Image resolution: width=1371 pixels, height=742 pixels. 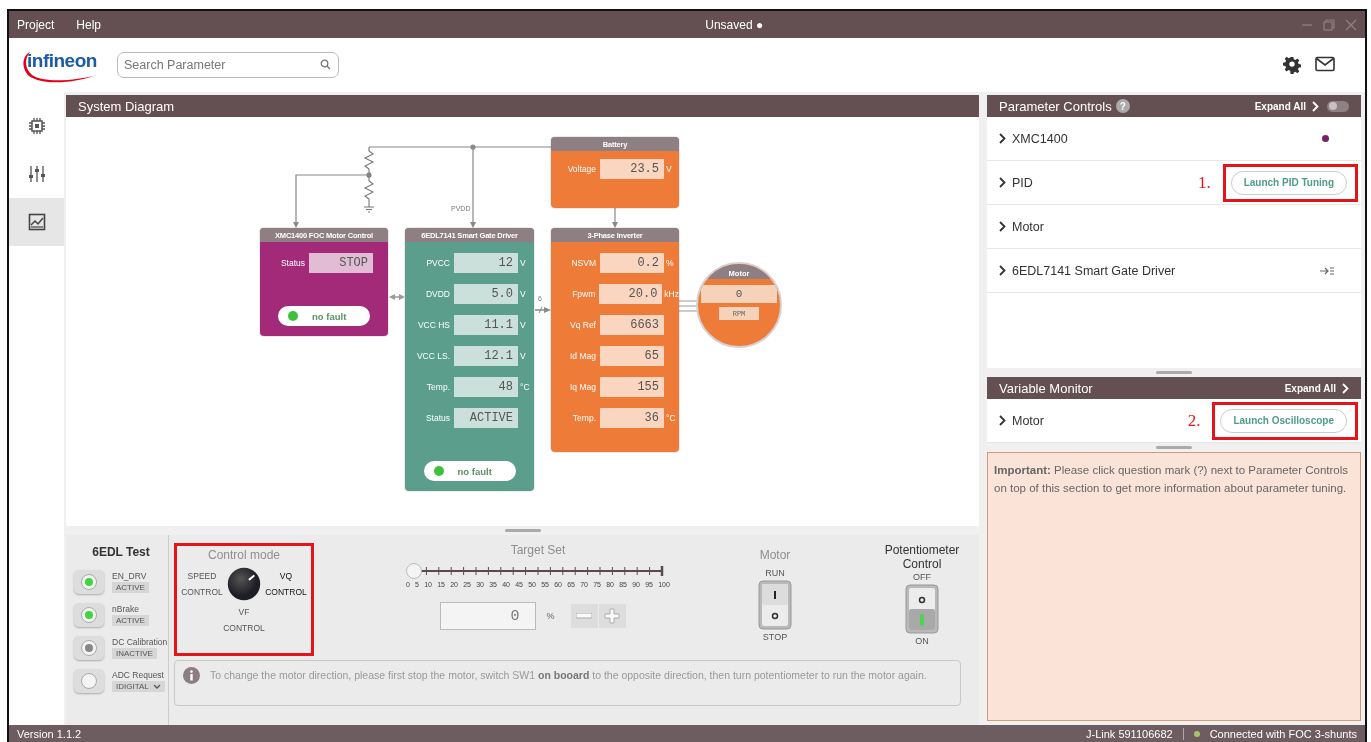 What do you see at coordinates (1028, 420) in the screenshot?
I see `group-label: Motor` at bounding box center [1028, 420].